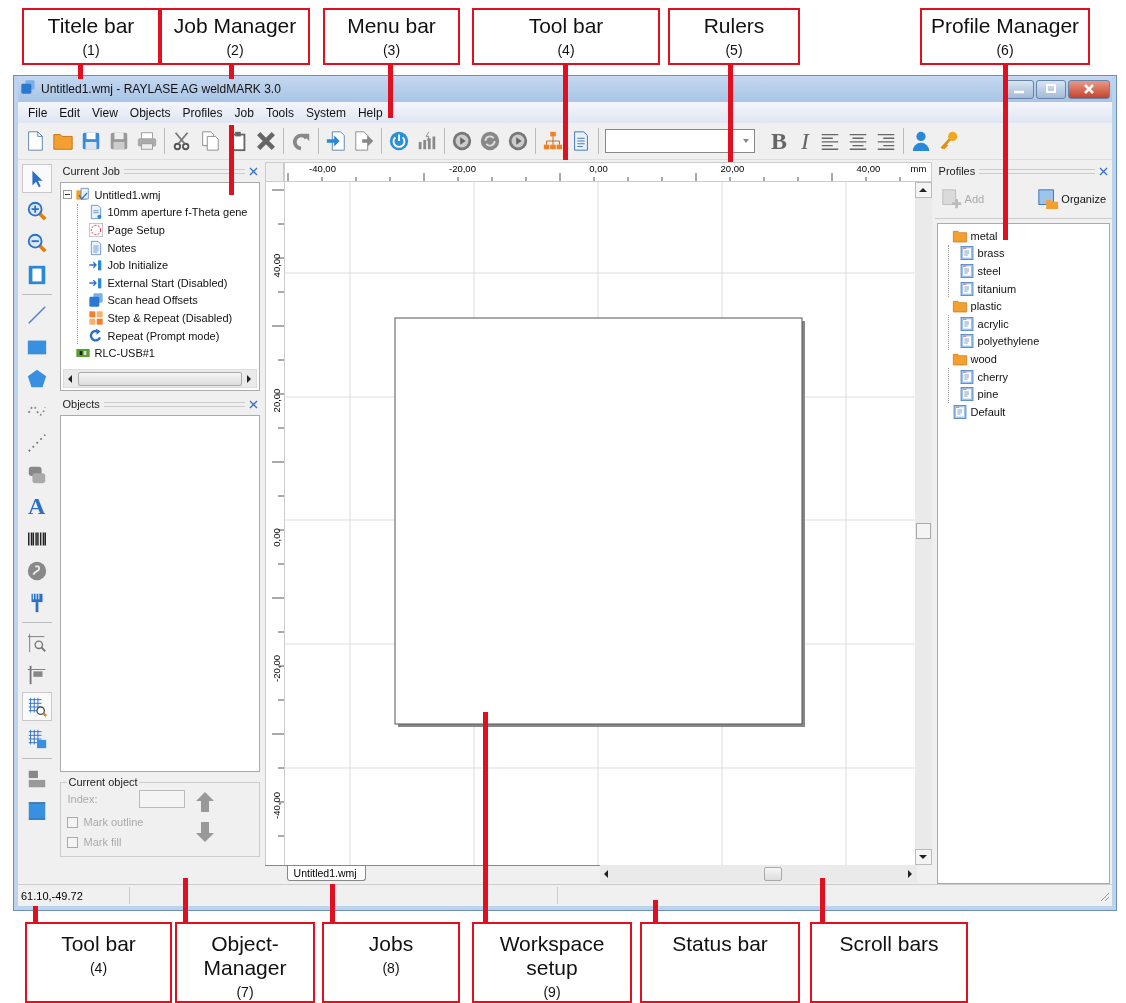 Image resolution: width=1126 pixels, height=1003 pixels. Describe the element at coordinates (889, 944) in the screenshot. I see `callout-title: Scroll bars` at that location.